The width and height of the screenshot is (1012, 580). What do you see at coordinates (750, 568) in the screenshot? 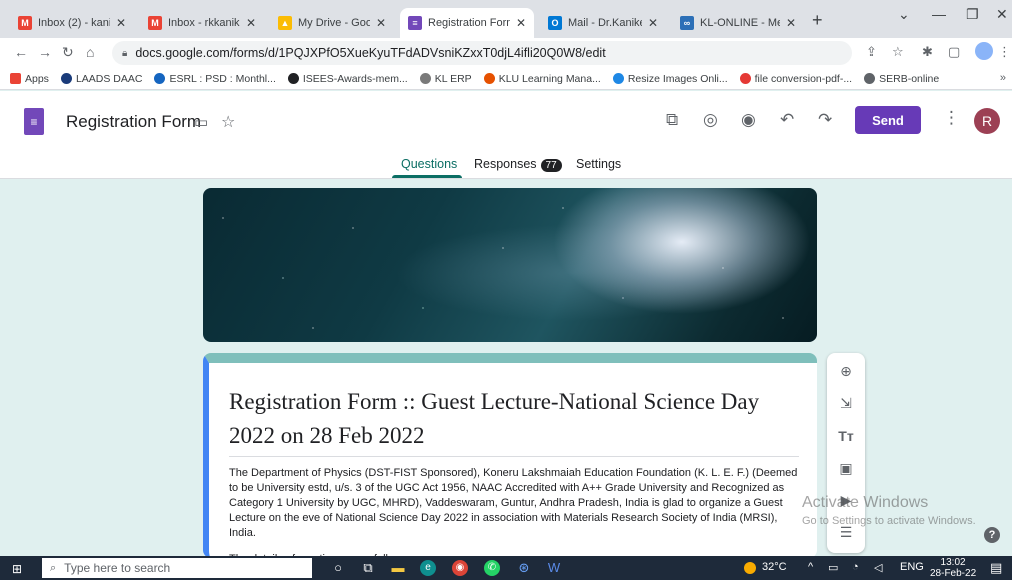
I see `weather-sun-icon` at bounding box center [750, 568].